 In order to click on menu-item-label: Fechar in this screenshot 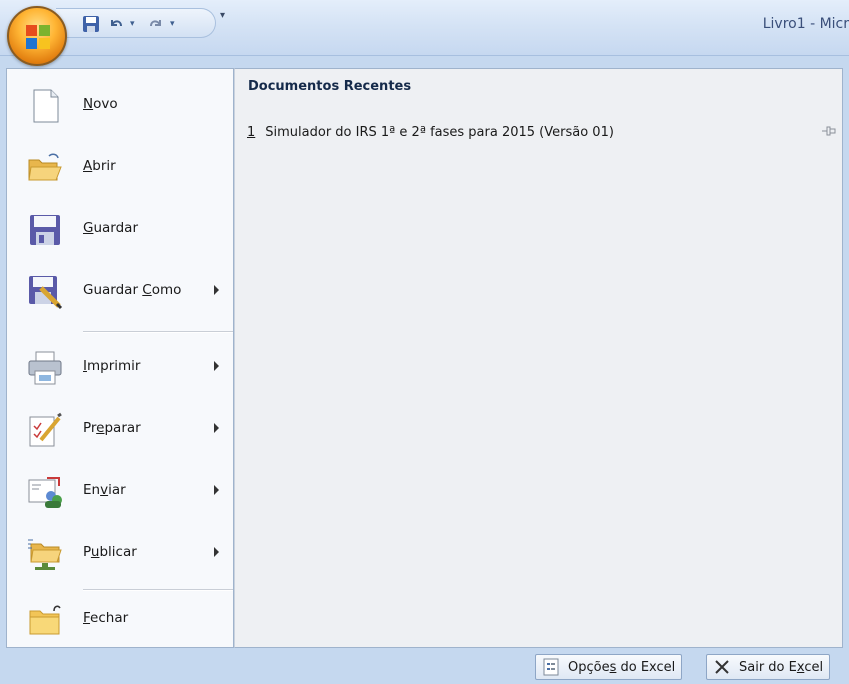, I will do `click(106, 618)`.